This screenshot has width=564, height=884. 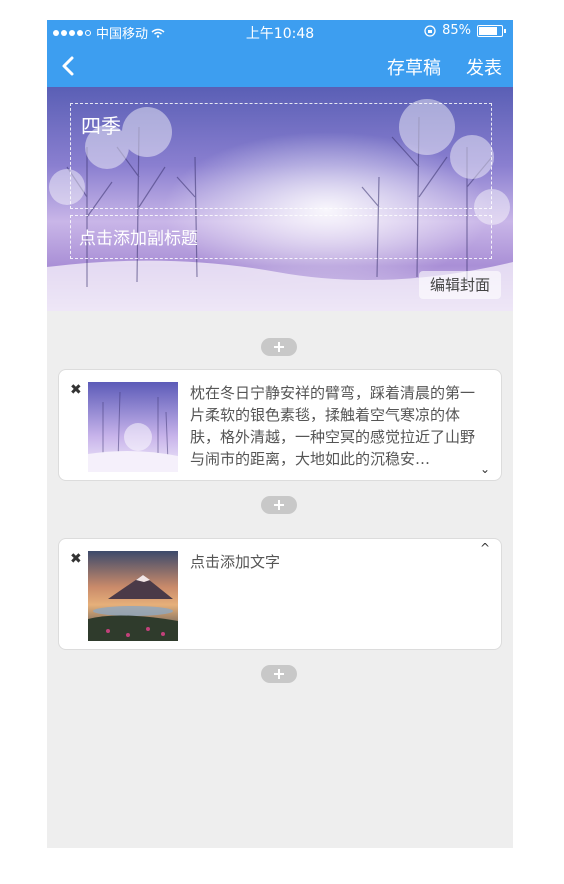 What do you see at coordinates (101, 126) in the screenshot?
I see `cover-title: 四季` at bounding box center [101, 126].